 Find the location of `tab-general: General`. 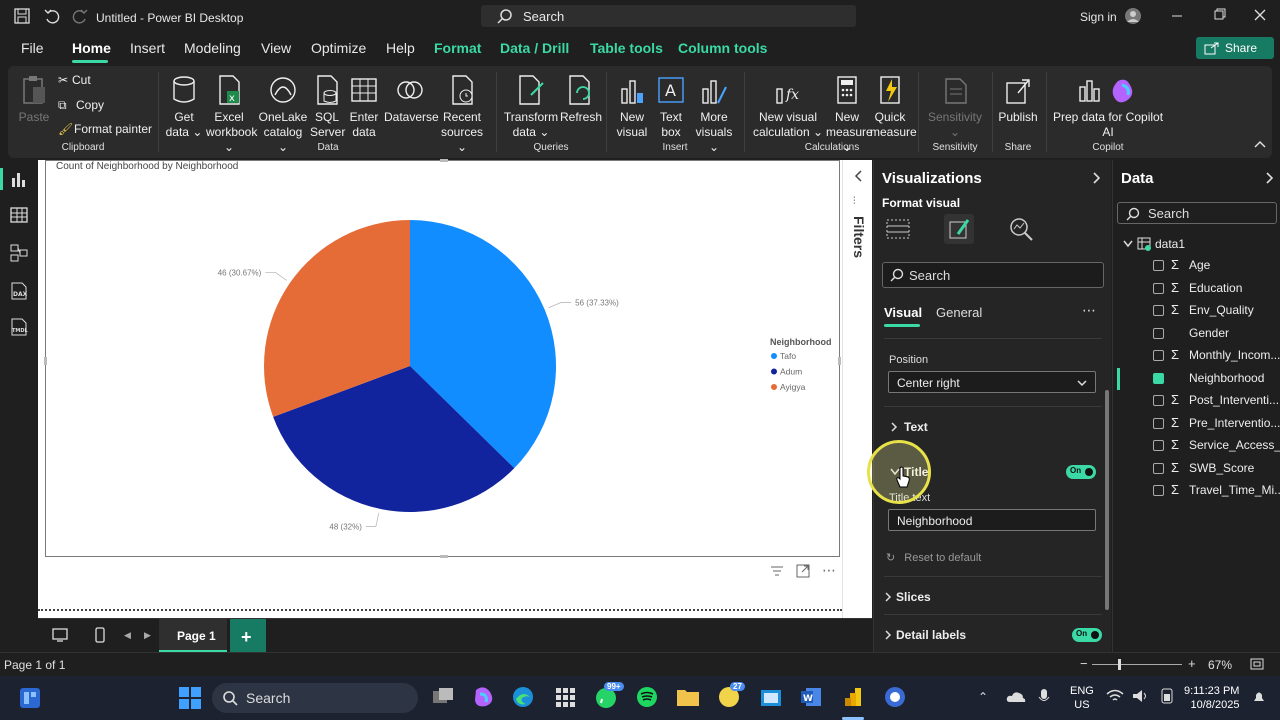

tab-general: General is located at coordinates (959, 312).